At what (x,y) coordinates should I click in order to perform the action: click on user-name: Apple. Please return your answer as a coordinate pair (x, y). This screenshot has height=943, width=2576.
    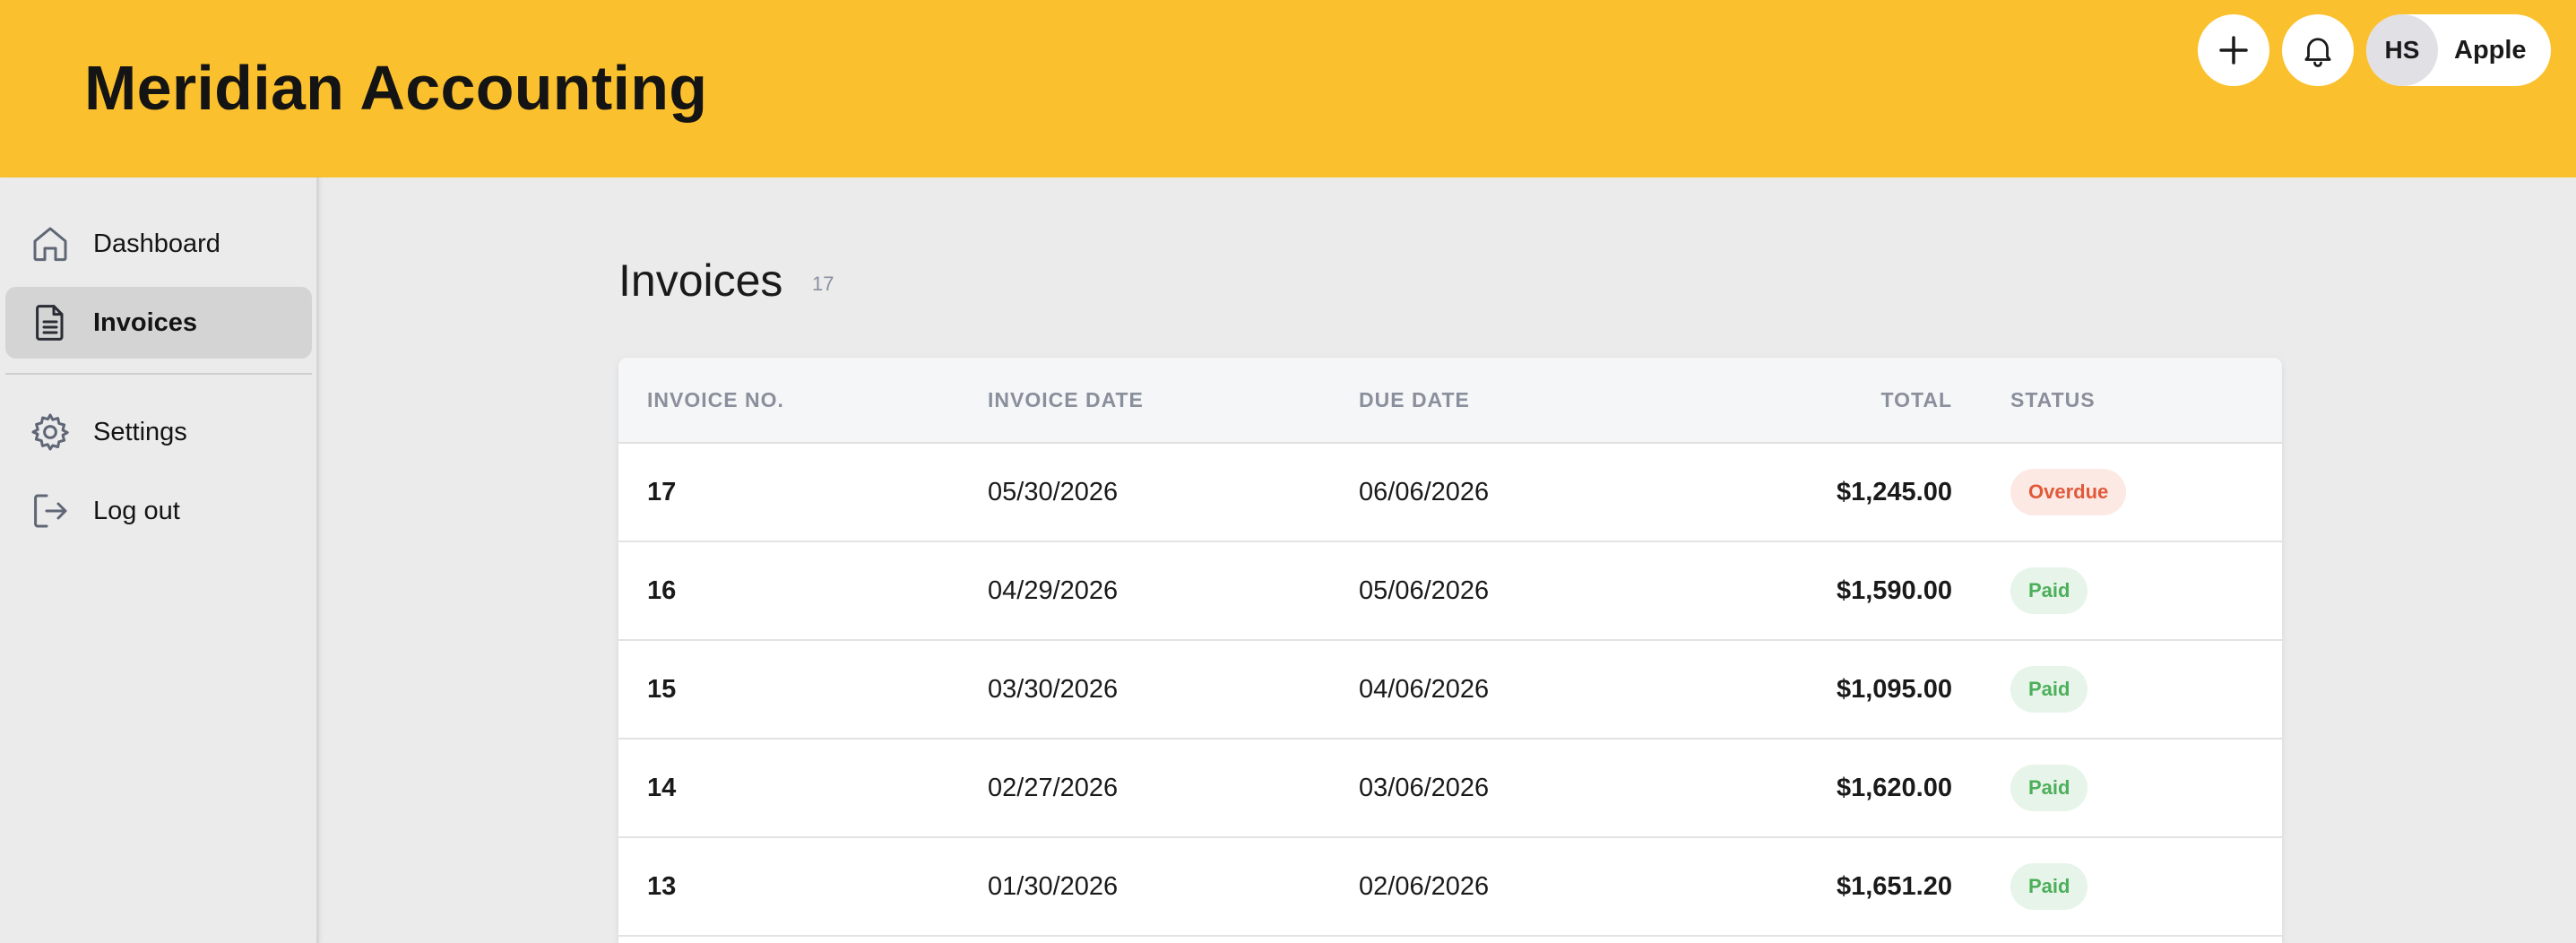
    Looking at the image, I should click on (2490, 50).